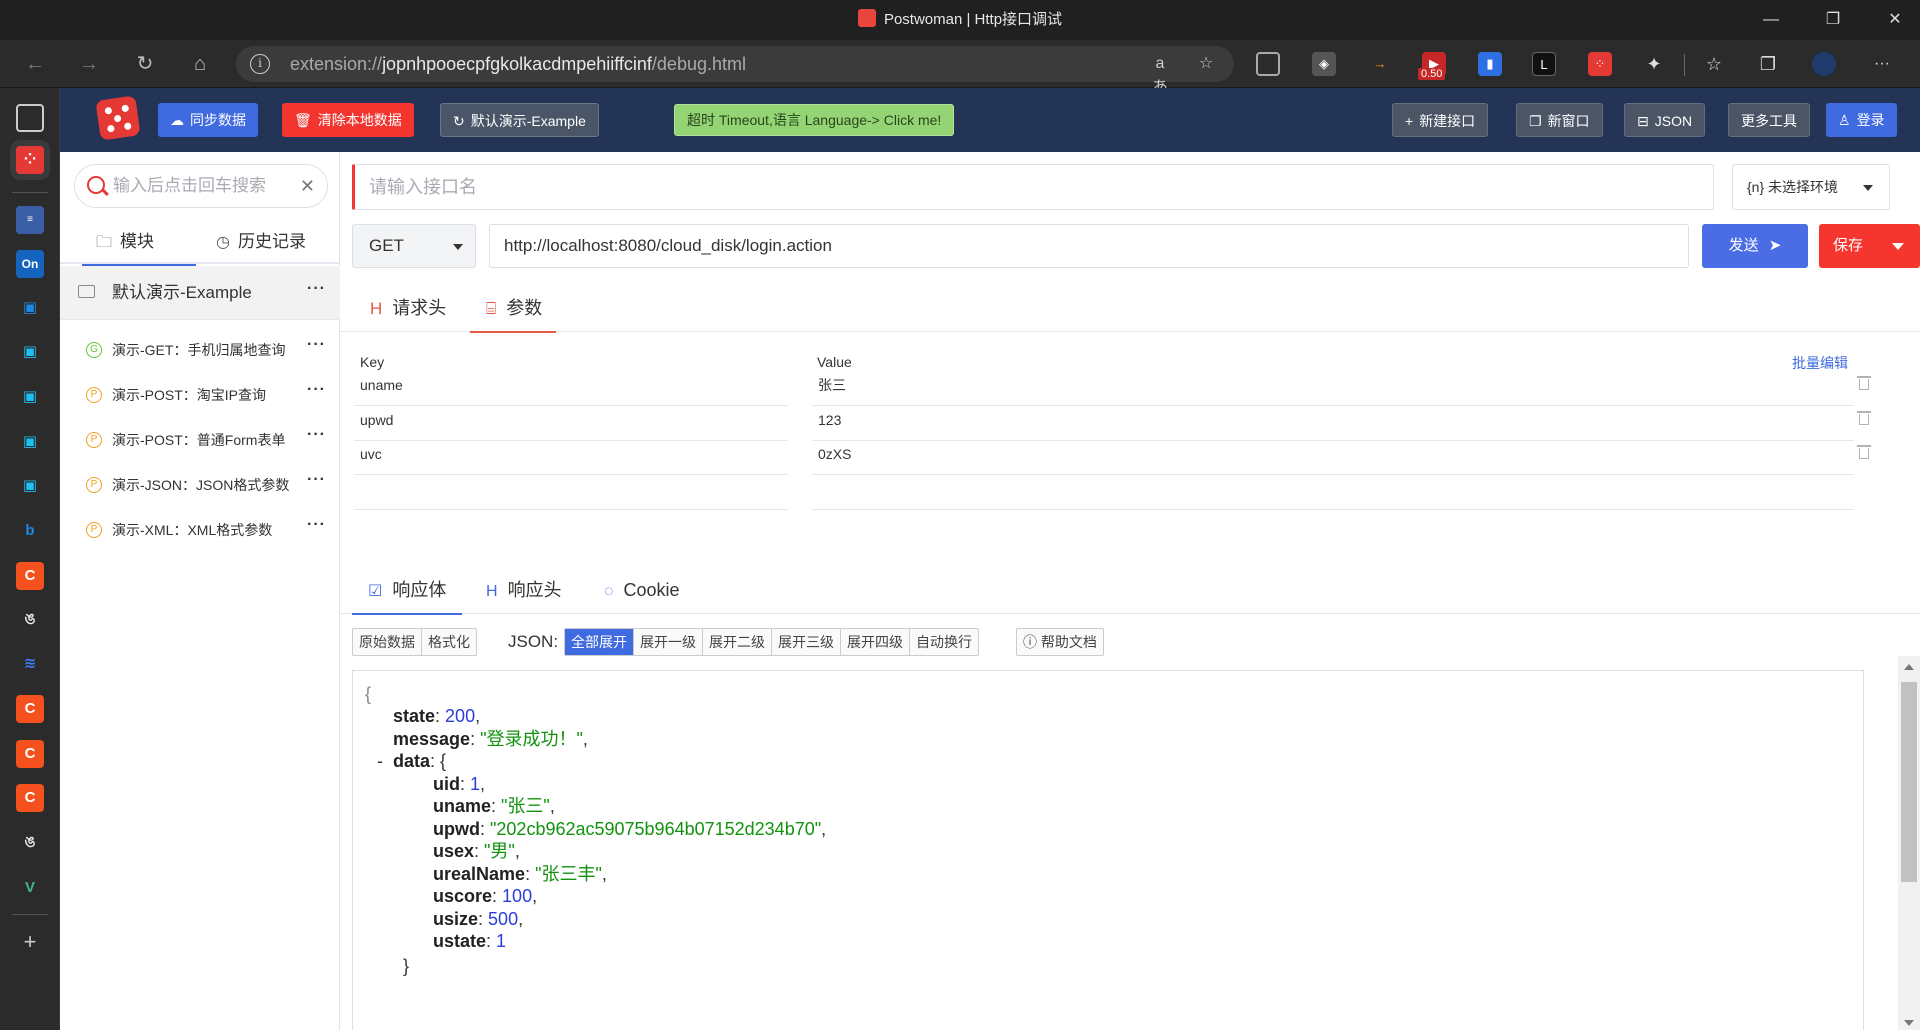  I want to click on profile-avatar, so click(1824, 64).